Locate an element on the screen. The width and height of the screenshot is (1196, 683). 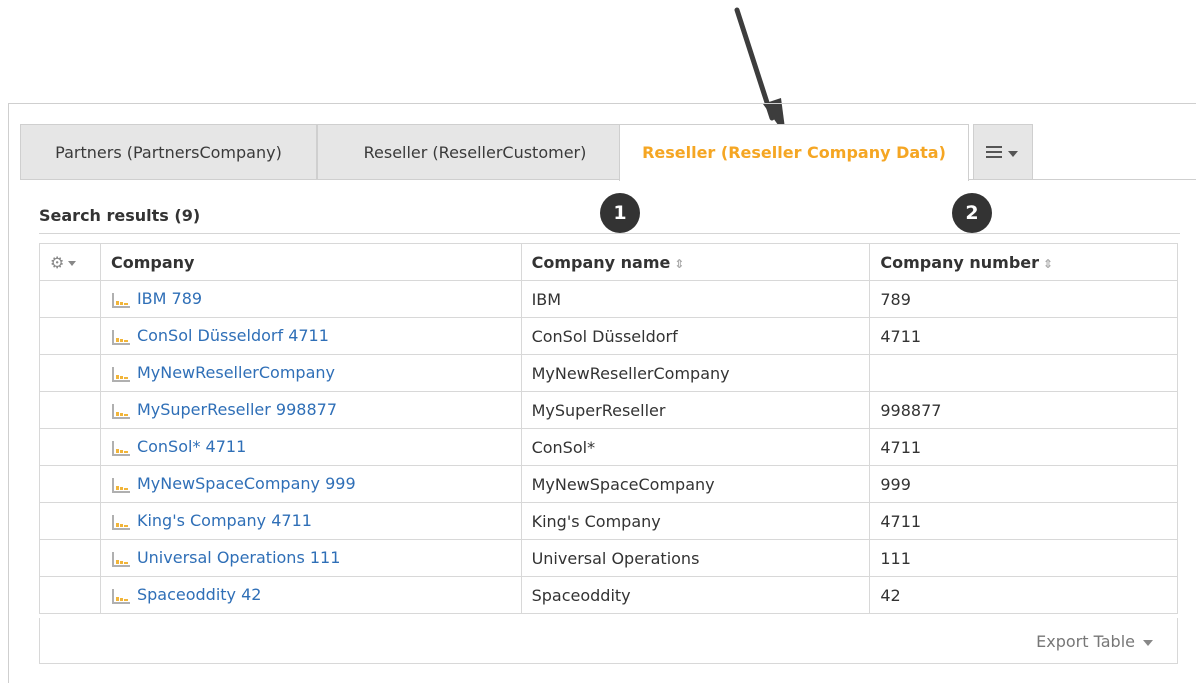
search-results-title: Search results (9) is located at coordinates (120, 215).